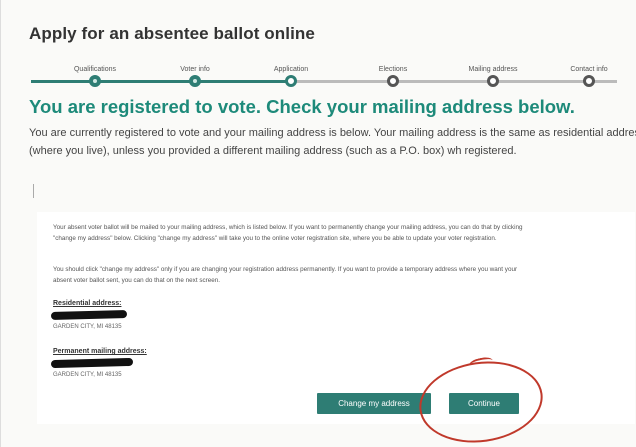  Describe the element at coordinates (100, 351) in the screenshot. I see `mailing-address-label: Permanent mailing address:` at that location.